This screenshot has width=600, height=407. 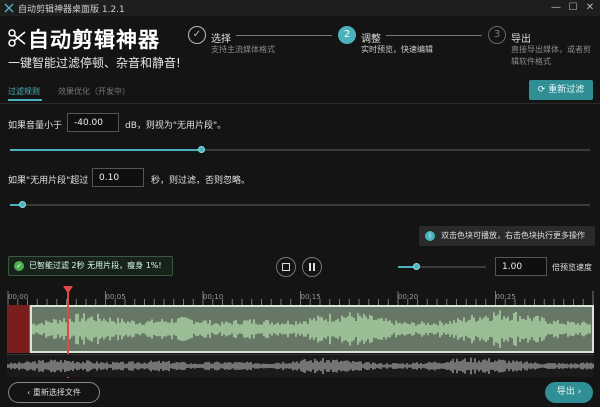 I want to click on step-2-title: 调整, so click(x=371, y=39).